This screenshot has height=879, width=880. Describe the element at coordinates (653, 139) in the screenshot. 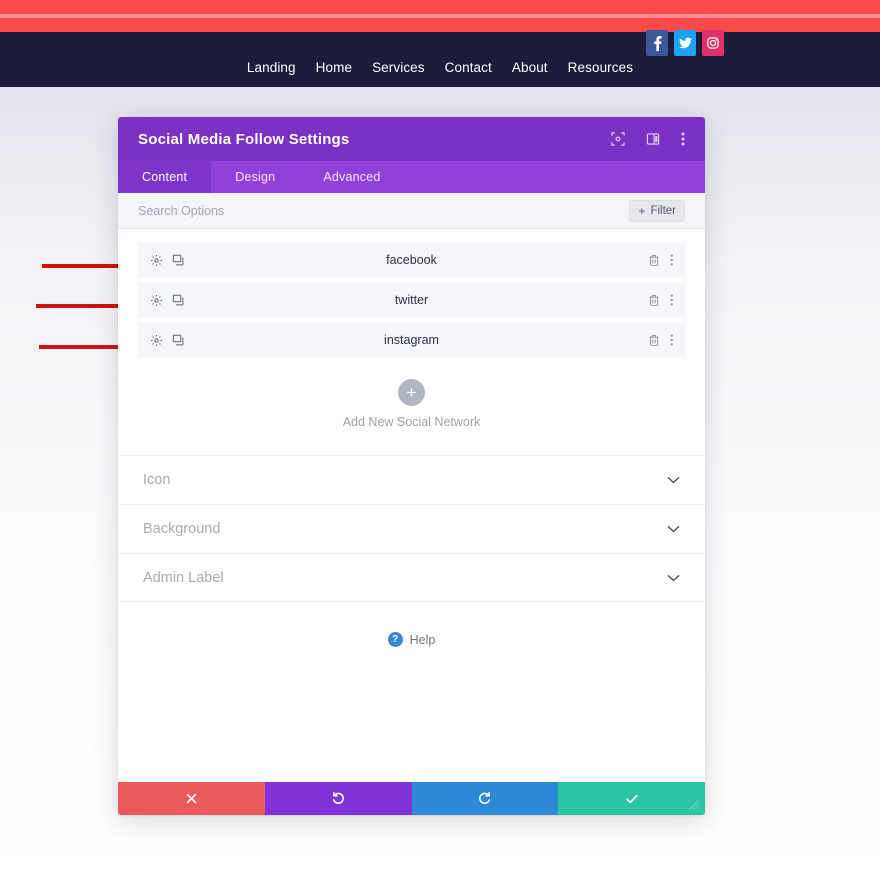

I see `layout-panel-icon` at that location.